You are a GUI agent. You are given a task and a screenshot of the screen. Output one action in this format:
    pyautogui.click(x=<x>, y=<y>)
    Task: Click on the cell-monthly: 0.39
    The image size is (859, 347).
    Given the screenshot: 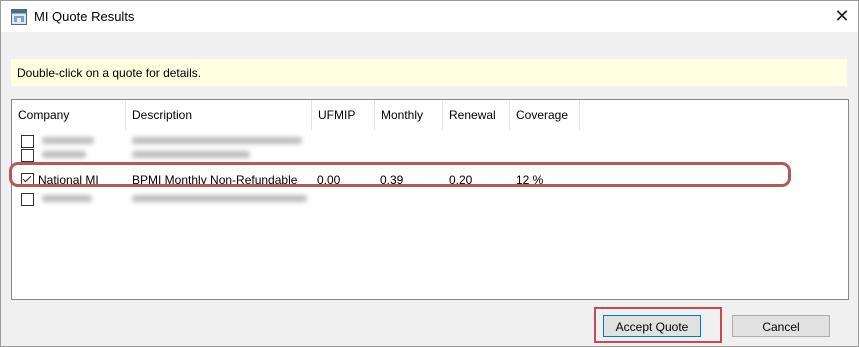 What is the action you would take?
    pyautogui.click(x=392, y=180)
    